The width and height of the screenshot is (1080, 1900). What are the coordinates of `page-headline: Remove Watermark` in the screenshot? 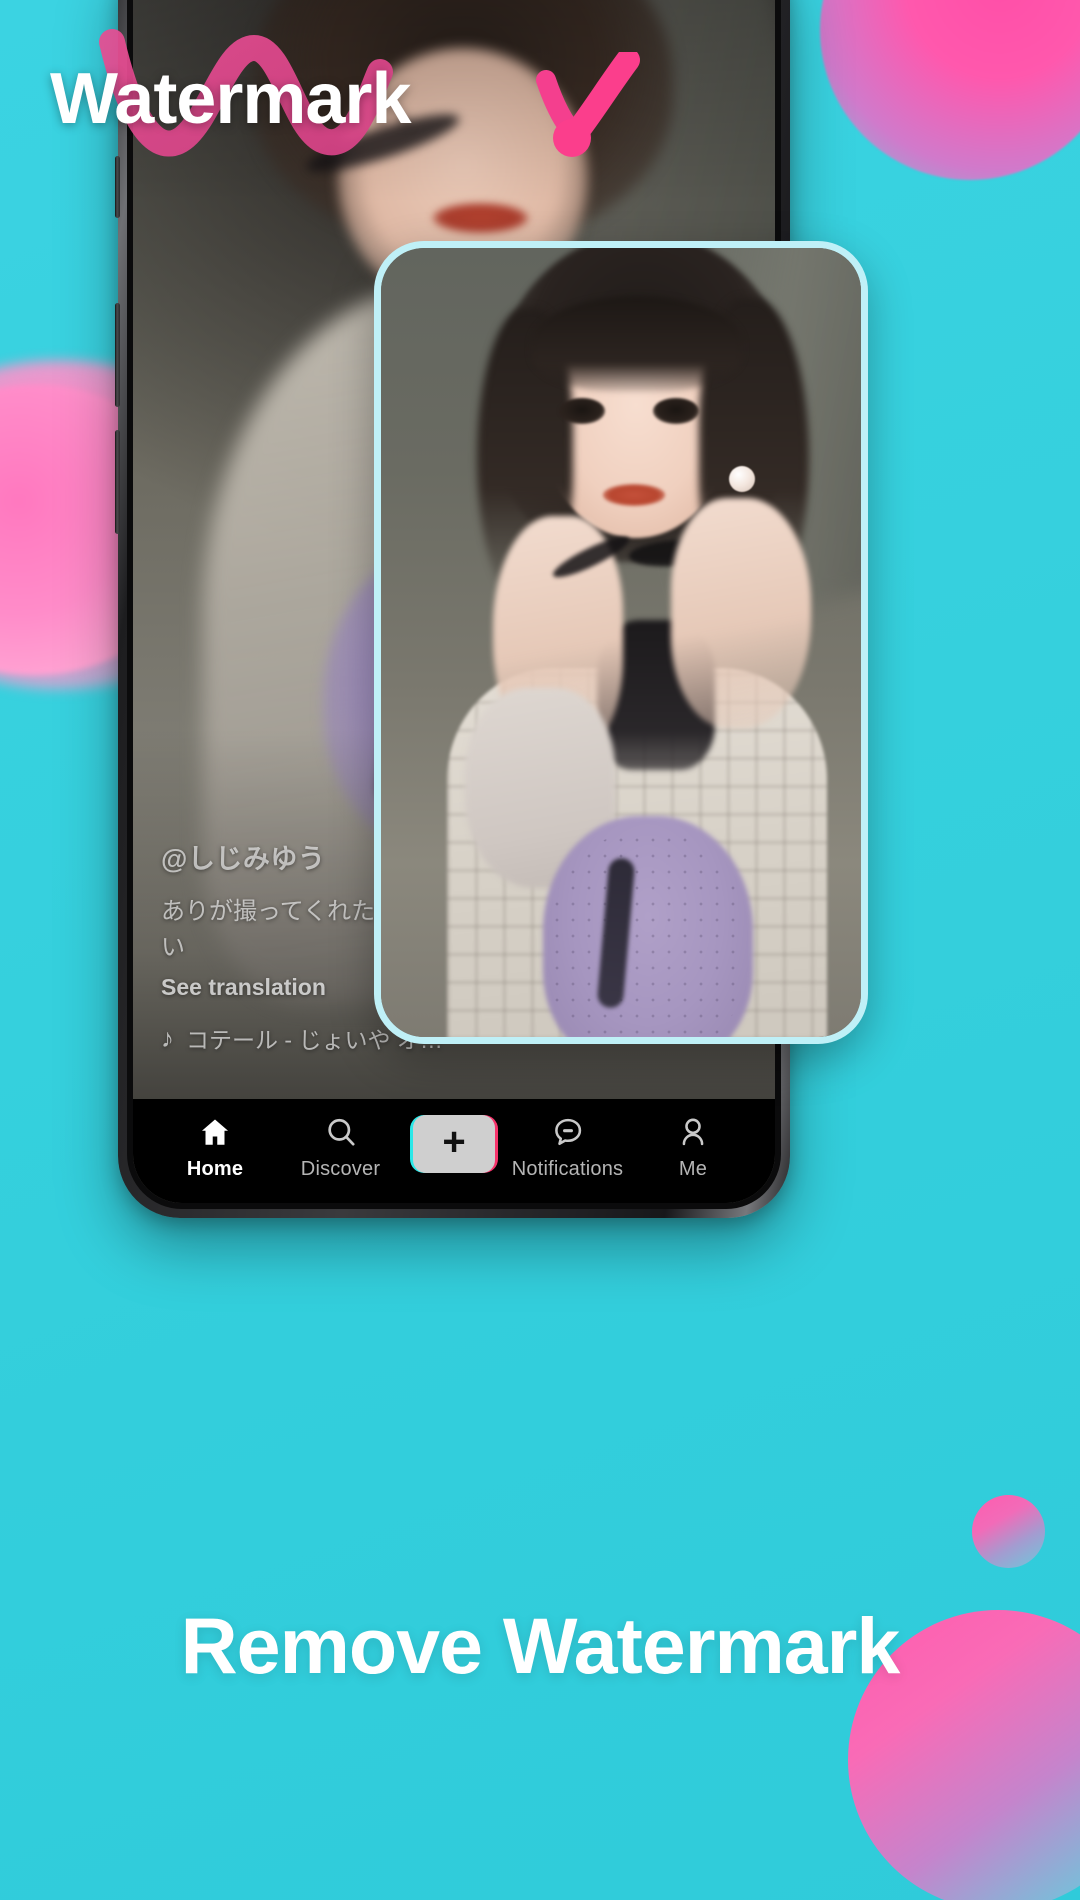 It's located at (540, 1645).